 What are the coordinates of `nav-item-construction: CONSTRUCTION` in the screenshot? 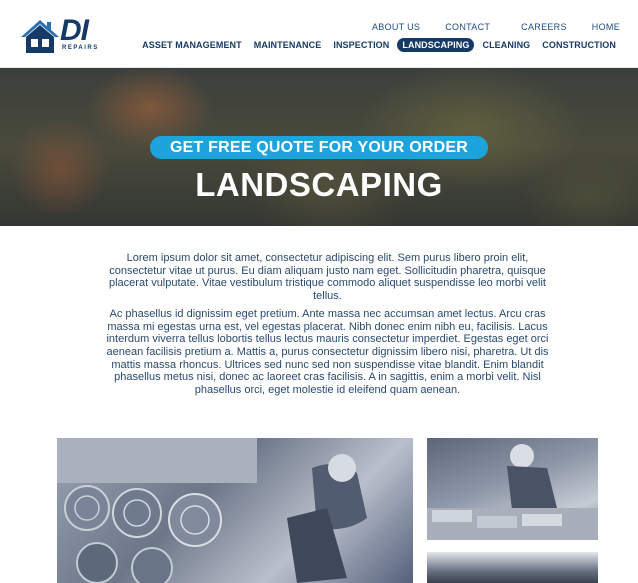 It's located at (579, 45).